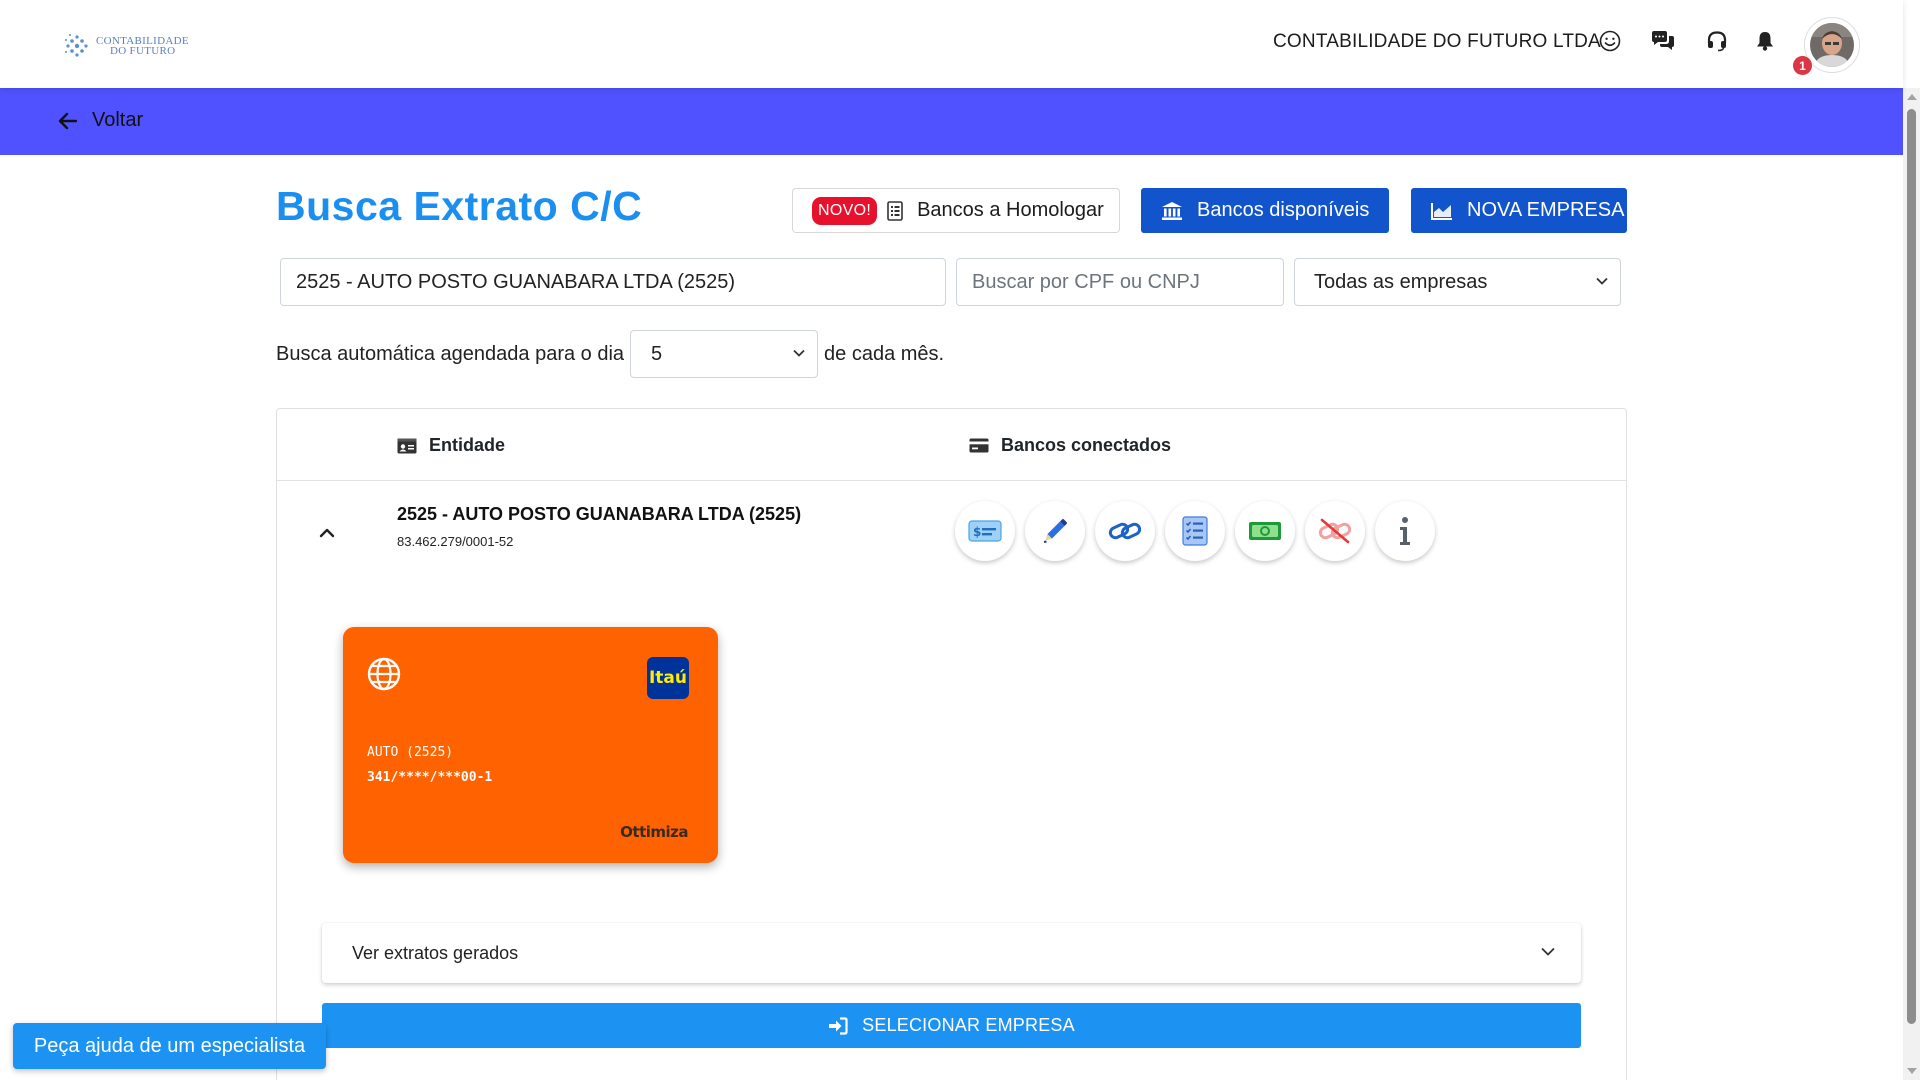  What do you see at coordinates (169, 1046) in the screenshot?
I see `help-specialist-button: Peça ajuda de um especialista` at bounding box center [169, 1046].